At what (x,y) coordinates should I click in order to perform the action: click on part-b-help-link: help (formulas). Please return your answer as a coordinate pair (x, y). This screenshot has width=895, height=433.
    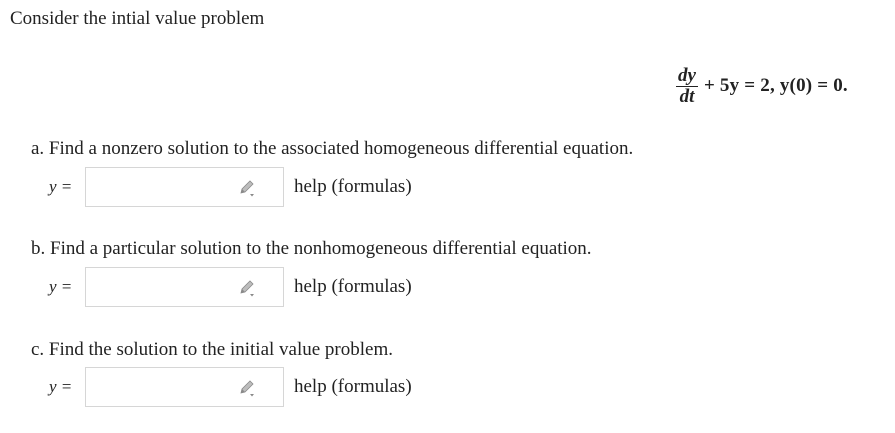
    Looking at the image, I should click on (353, 287).